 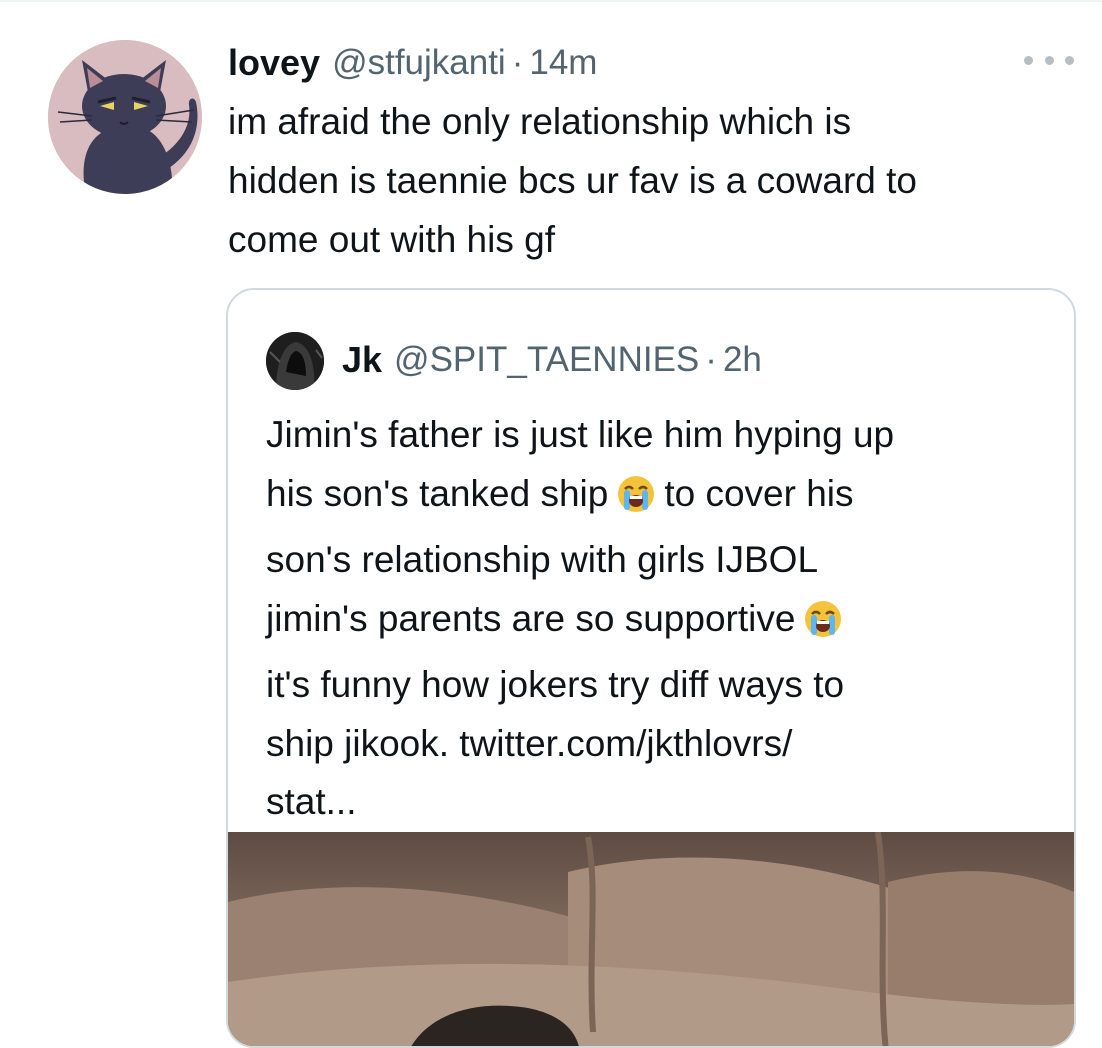 What do you see at coordinates (542, 559) in the screenshot?
I see `quoted-line: son's relationship with girls IJBOL` at bounding box center [542, 559].